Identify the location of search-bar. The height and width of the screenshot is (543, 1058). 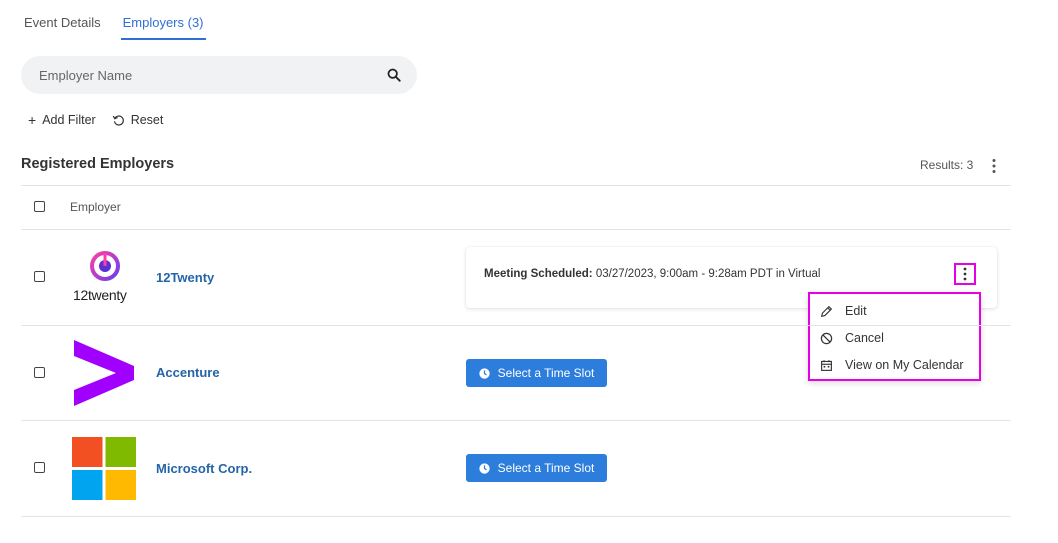
(219, 75).